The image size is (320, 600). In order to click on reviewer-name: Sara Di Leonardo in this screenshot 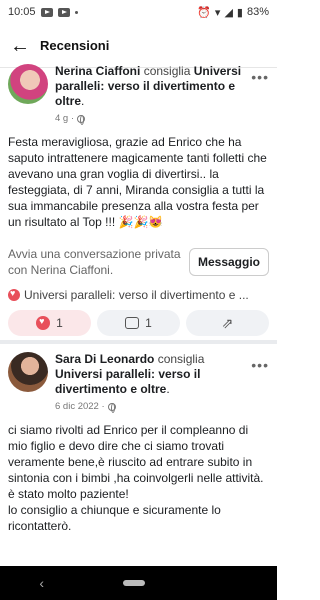, I will do `click(104, 359)`.